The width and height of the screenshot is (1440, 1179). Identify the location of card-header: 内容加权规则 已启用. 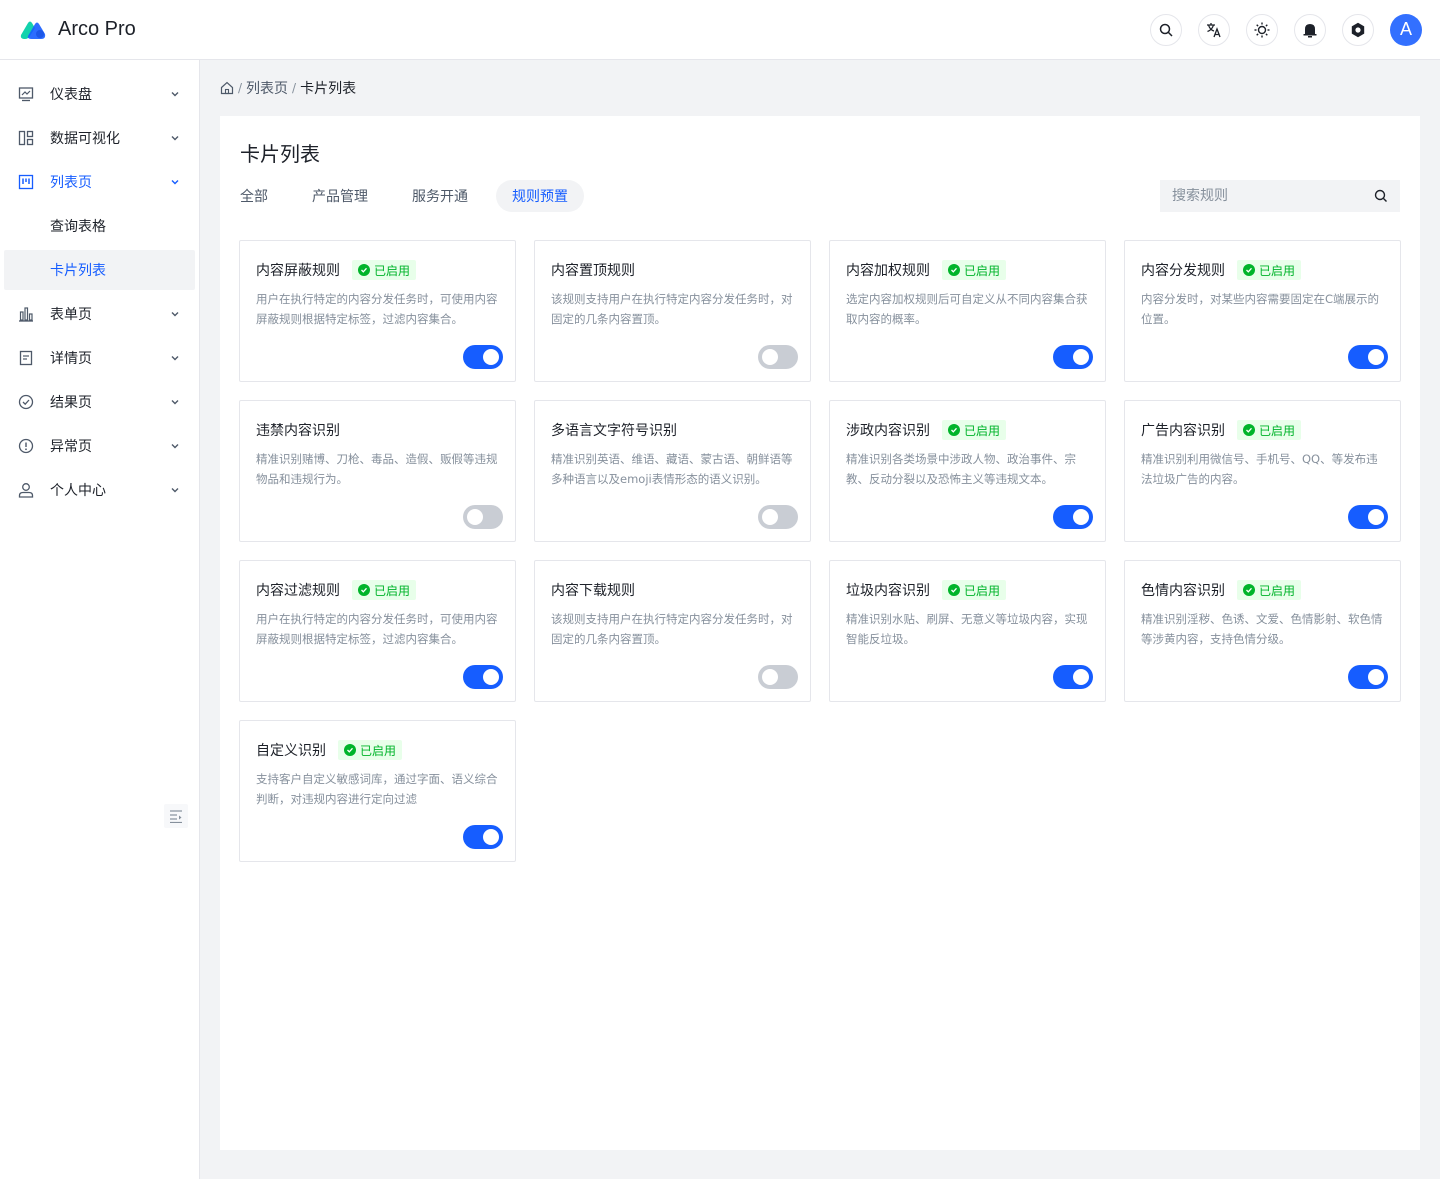
(967, 270).